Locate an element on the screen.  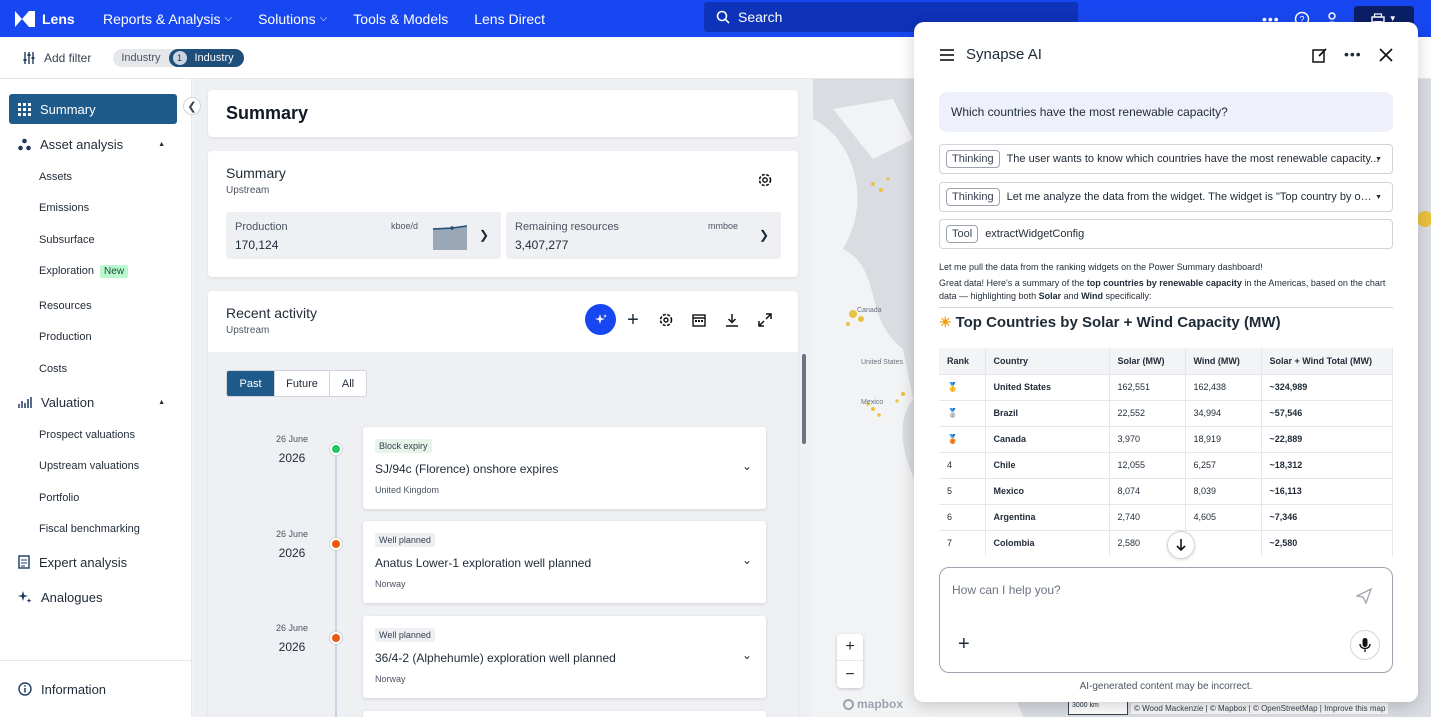
sidebar-sub-costs: Costs is located at coordinates (53, 369).